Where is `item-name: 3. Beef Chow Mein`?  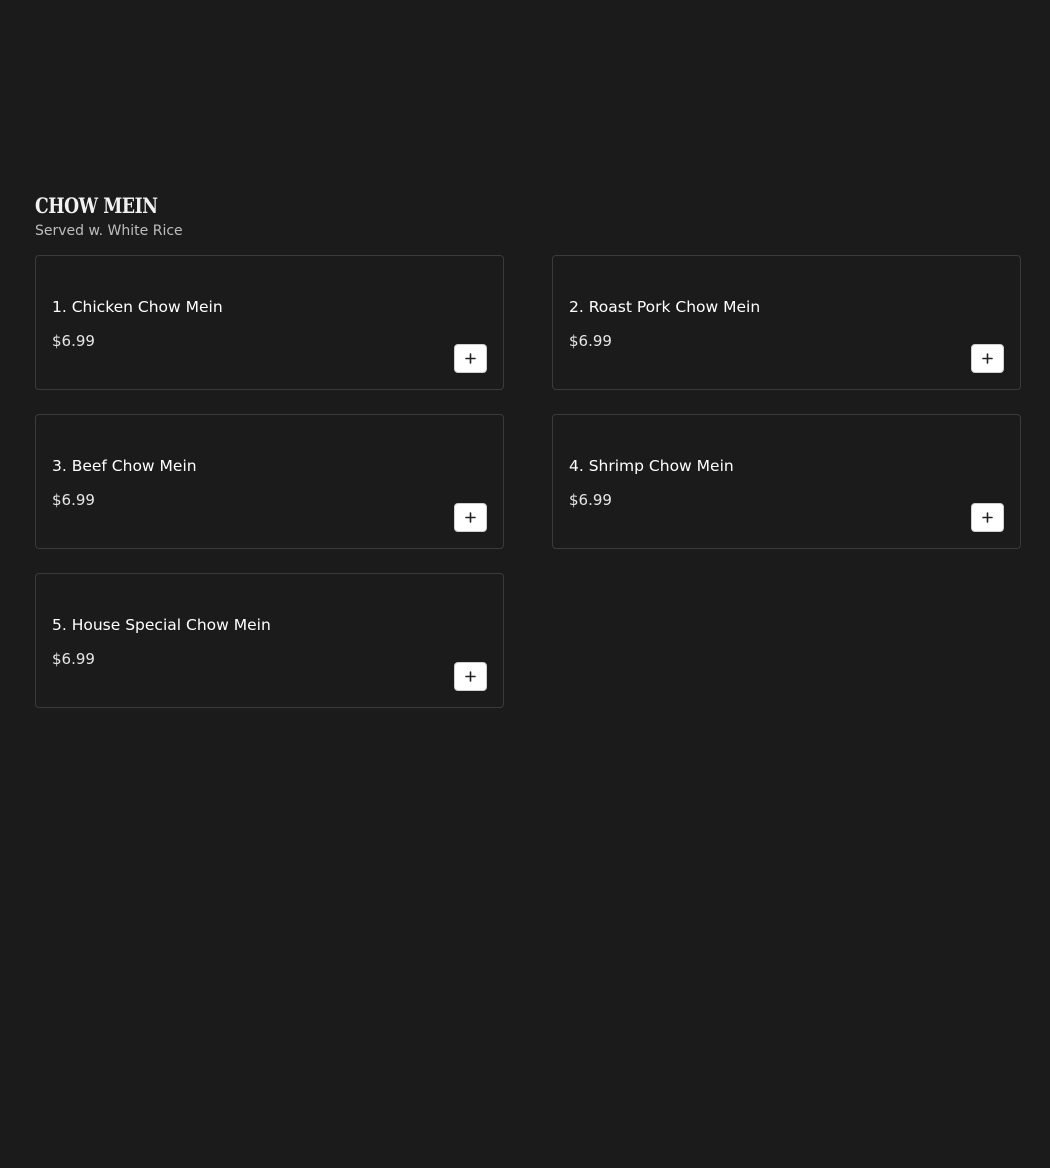 item-name: 3. Beef Chow Mein is located at coordinates (124, 466).